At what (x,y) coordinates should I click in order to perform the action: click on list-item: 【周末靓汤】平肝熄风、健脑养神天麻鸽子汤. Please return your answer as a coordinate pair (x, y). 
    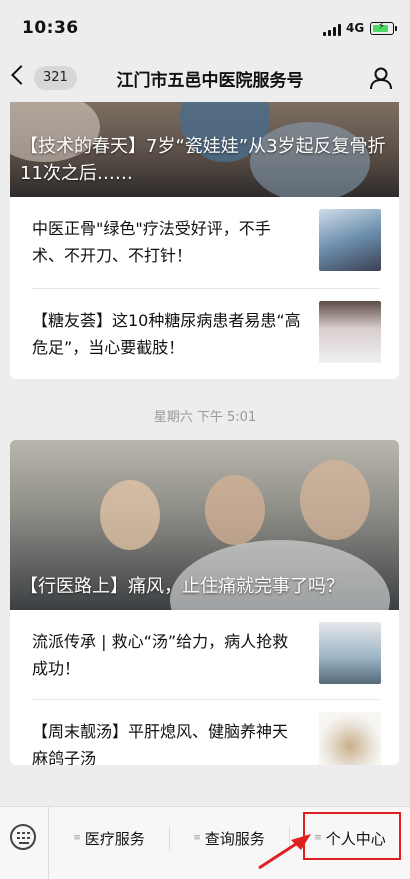
    Looking at the image, I should click on (204, 732).